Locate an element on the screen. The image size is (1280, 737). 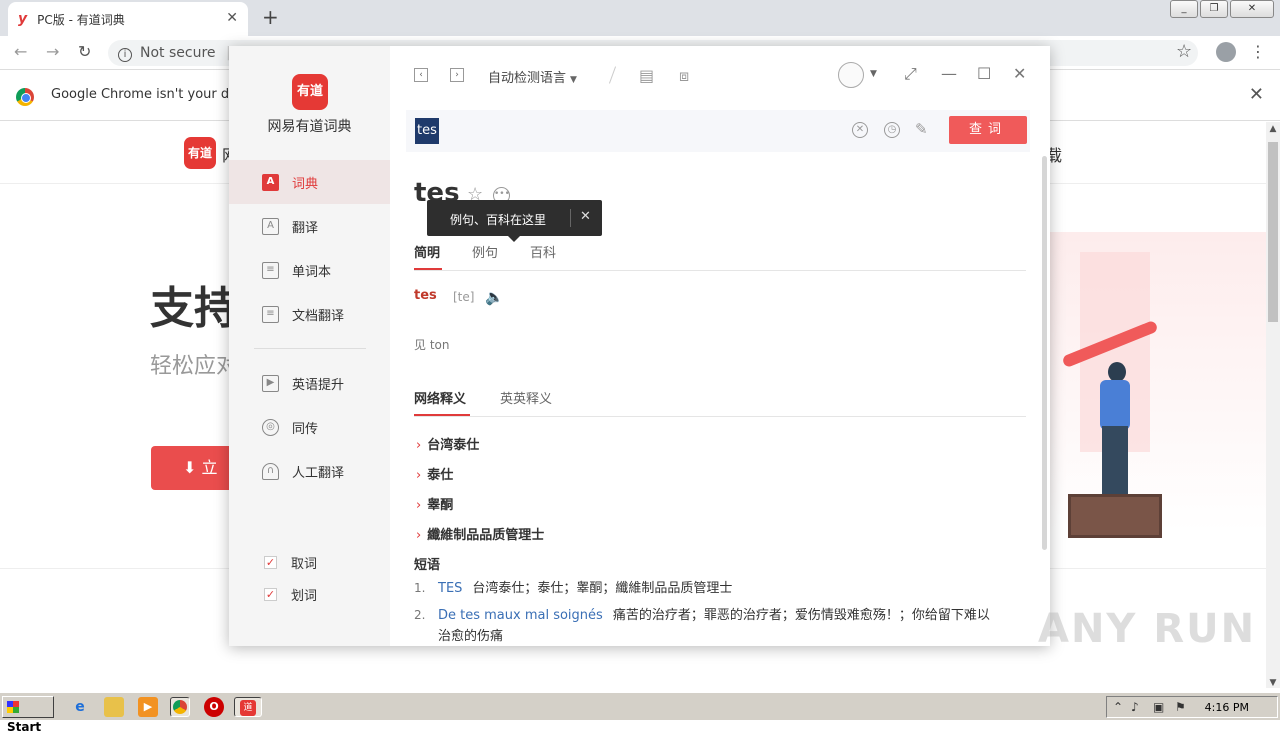
nav-item-wordbook: ≡ 单词本 is located at coordinates (309, 270).